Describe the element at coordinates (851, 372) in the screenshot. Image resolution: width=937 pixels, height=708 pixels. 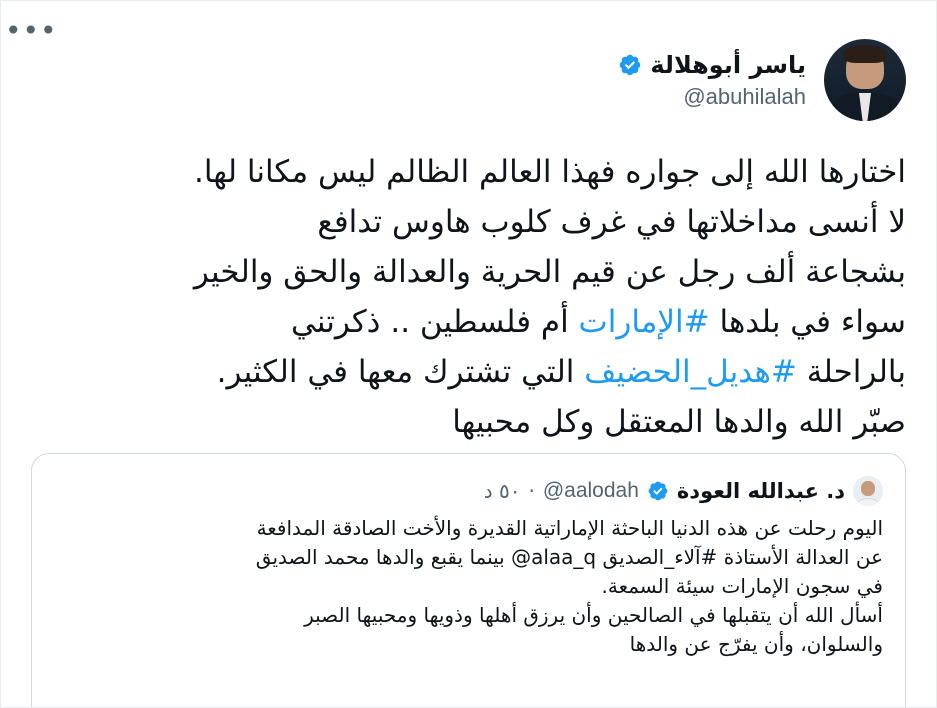
I see `tweet-text-segment: بالراحلة` at that location.